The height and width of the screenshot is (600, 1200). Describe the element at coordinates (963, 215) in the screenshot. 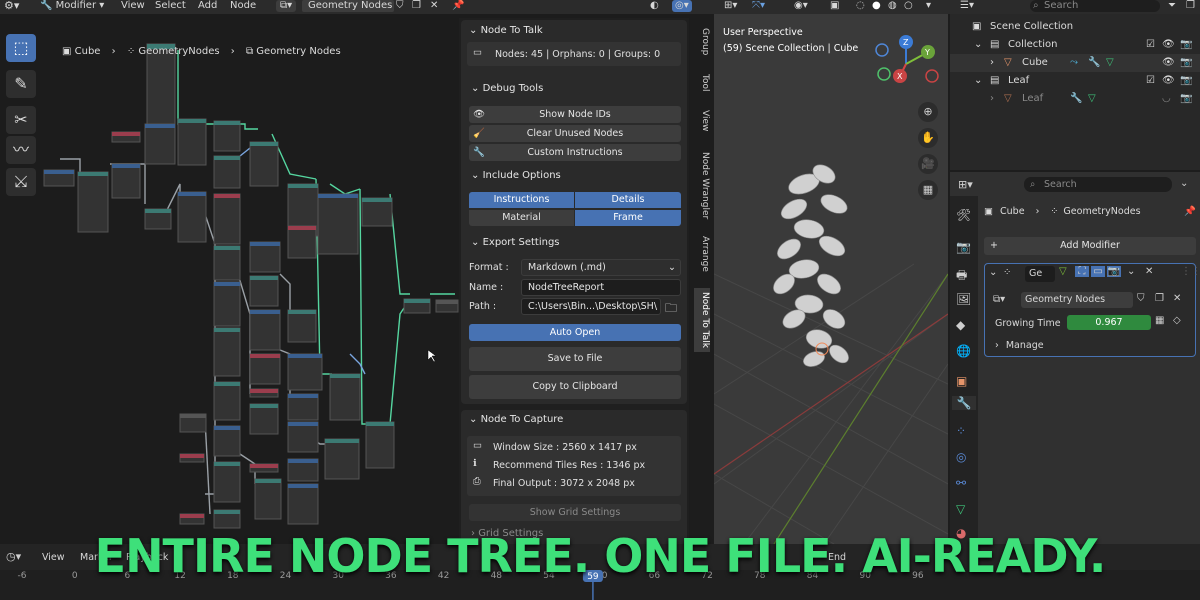

I see `tool-tab-icon: 🛠` at that location.